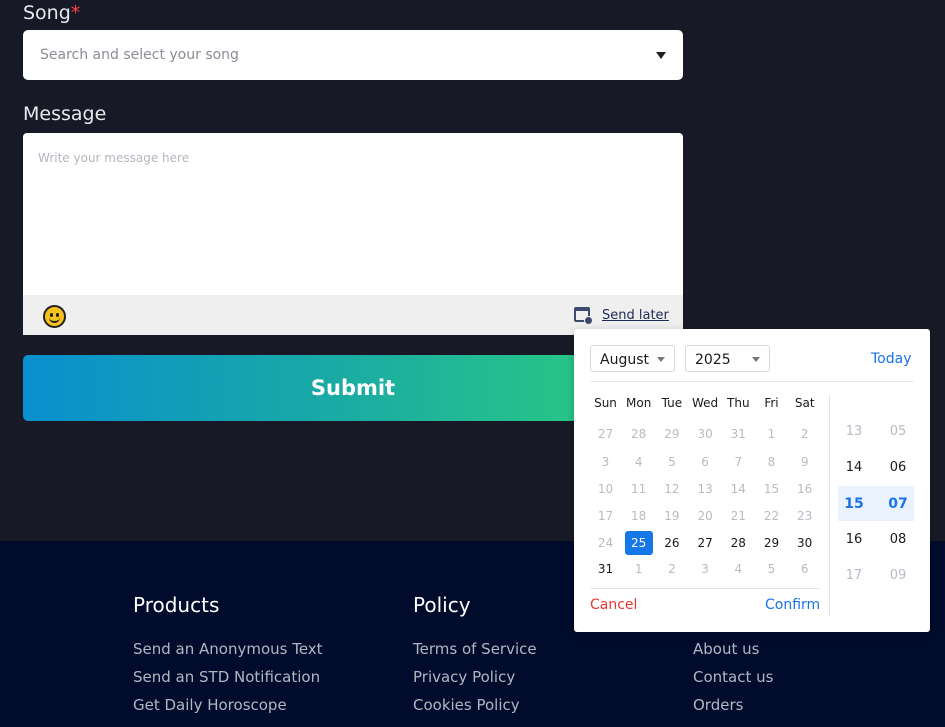 This screenshot has width=945, height=727. What do you see at coordinates (606, 489) in the screenshot?
I see `calendar-day: 10` at bounding box center [606, 489].